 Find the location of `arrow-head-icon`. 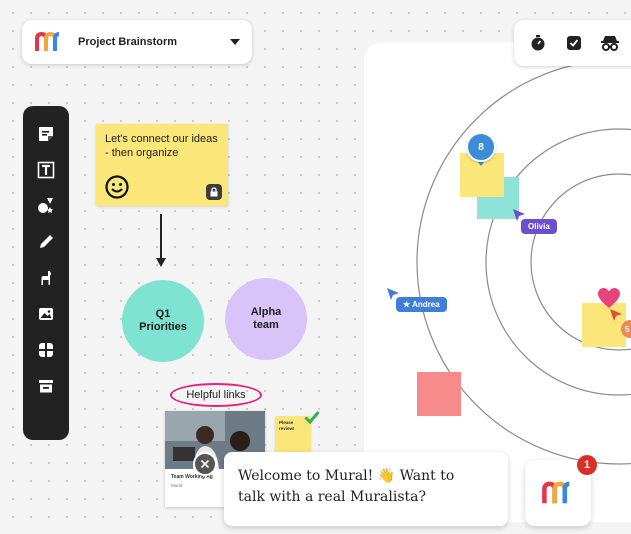

arrow-head-icon is located at coordinates (161, 262).